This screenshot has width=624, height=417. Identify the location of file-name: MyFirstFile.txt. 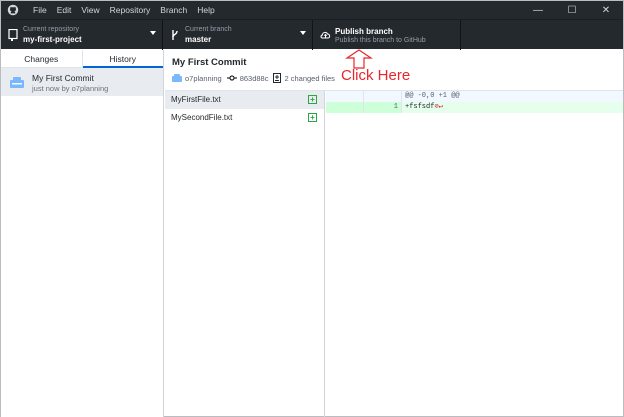
(196, 99).